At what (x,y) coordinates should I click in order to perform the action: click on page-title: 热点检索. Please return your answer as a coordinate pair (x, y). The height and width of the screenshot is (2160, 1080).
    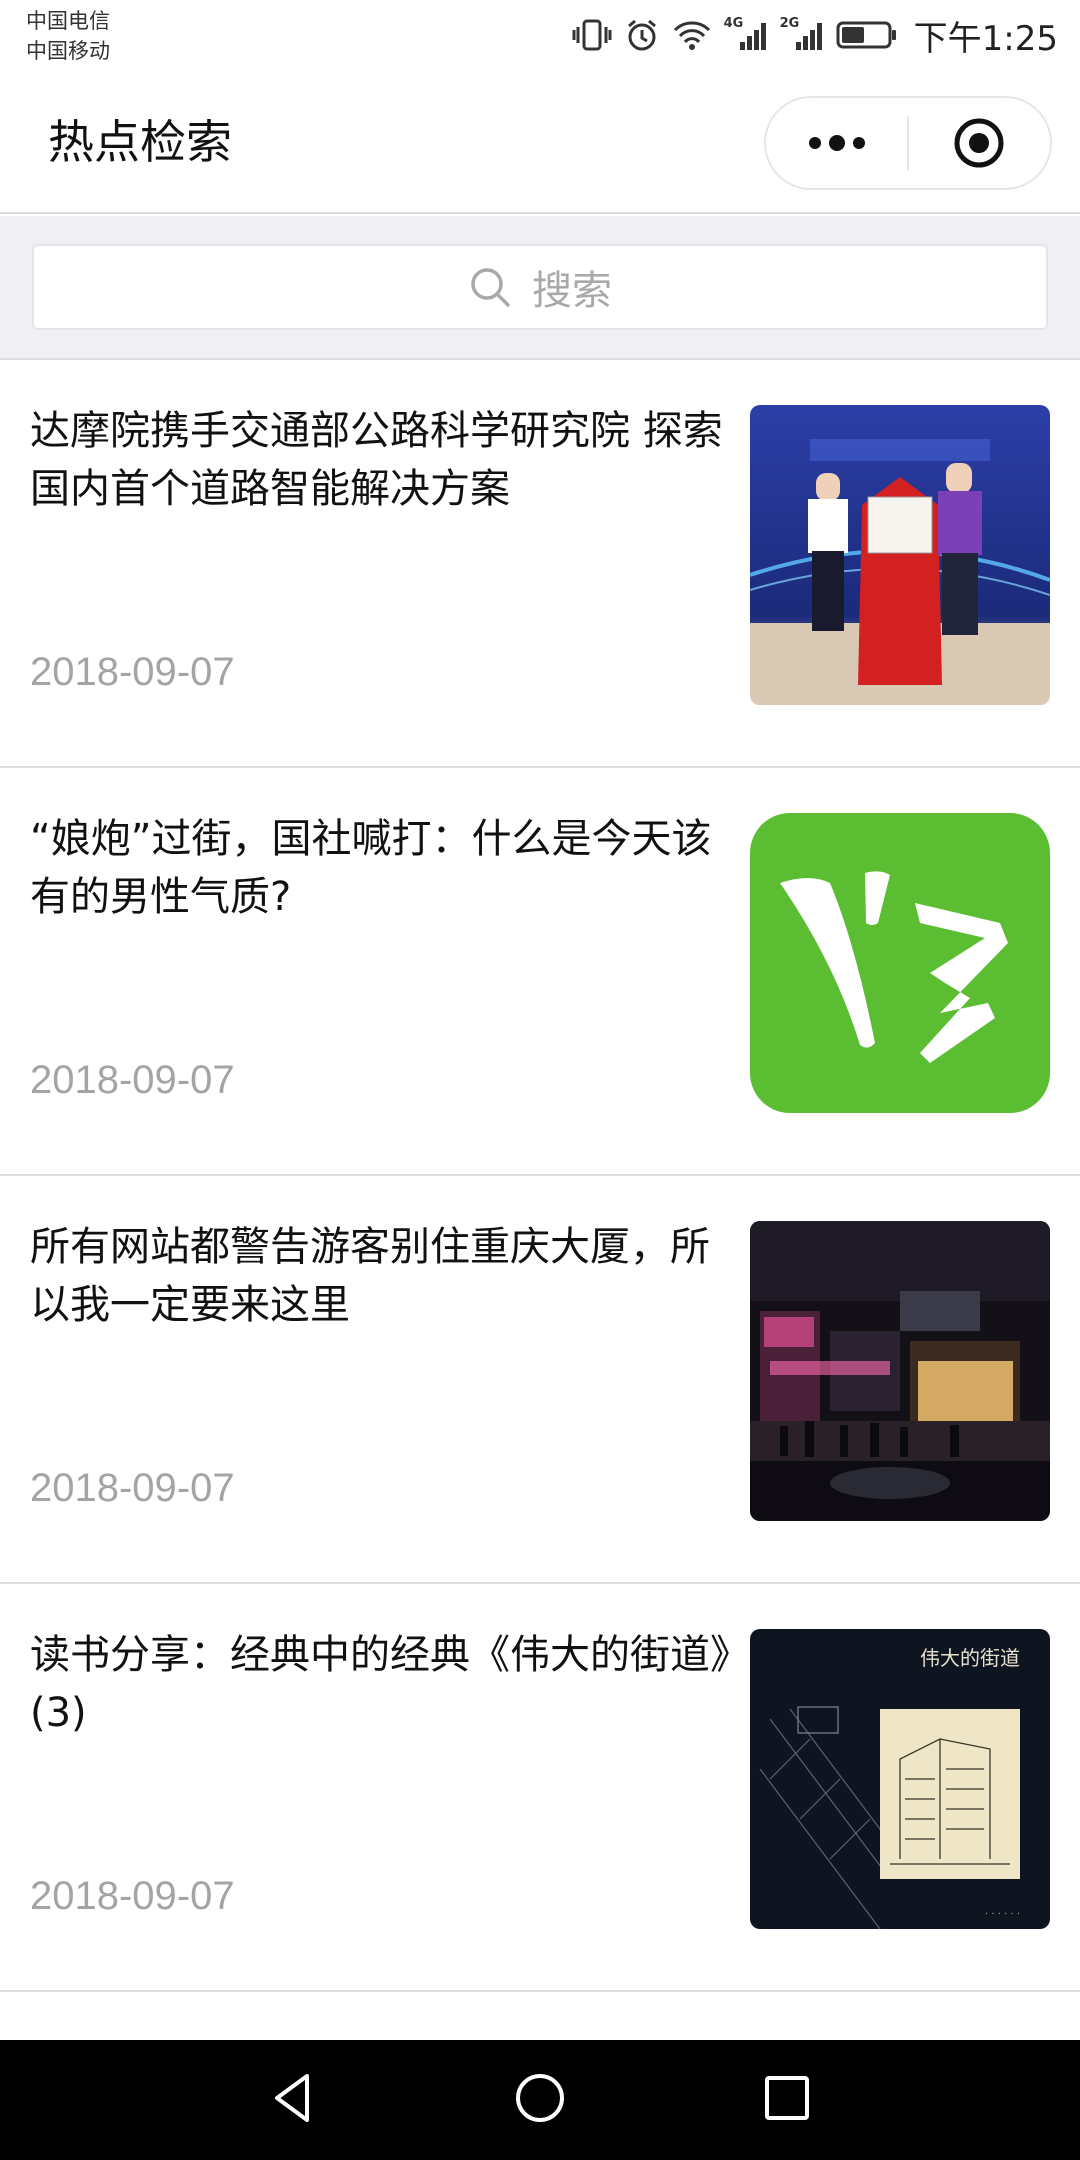
    Looking at the image, I should click on (140, 142).